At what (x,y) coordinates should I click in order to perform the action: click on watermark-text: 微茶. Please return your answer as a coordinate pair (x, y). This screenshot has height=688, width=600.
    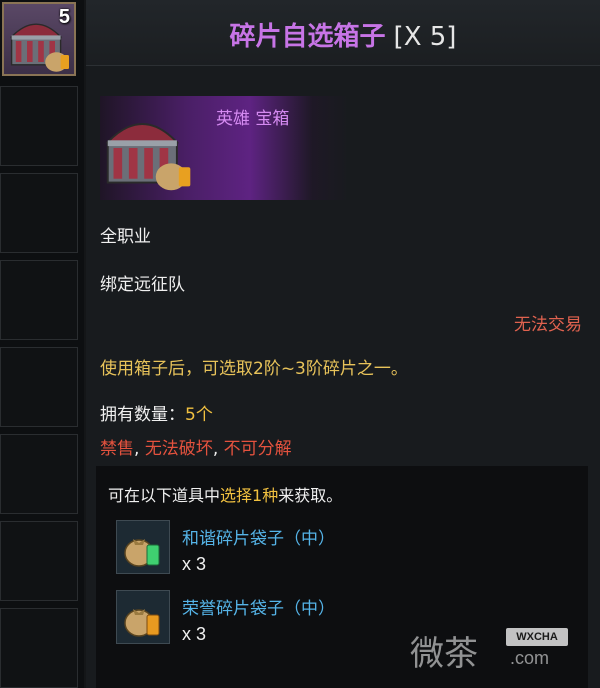
    Looking at the image, I should click on (444, 654).